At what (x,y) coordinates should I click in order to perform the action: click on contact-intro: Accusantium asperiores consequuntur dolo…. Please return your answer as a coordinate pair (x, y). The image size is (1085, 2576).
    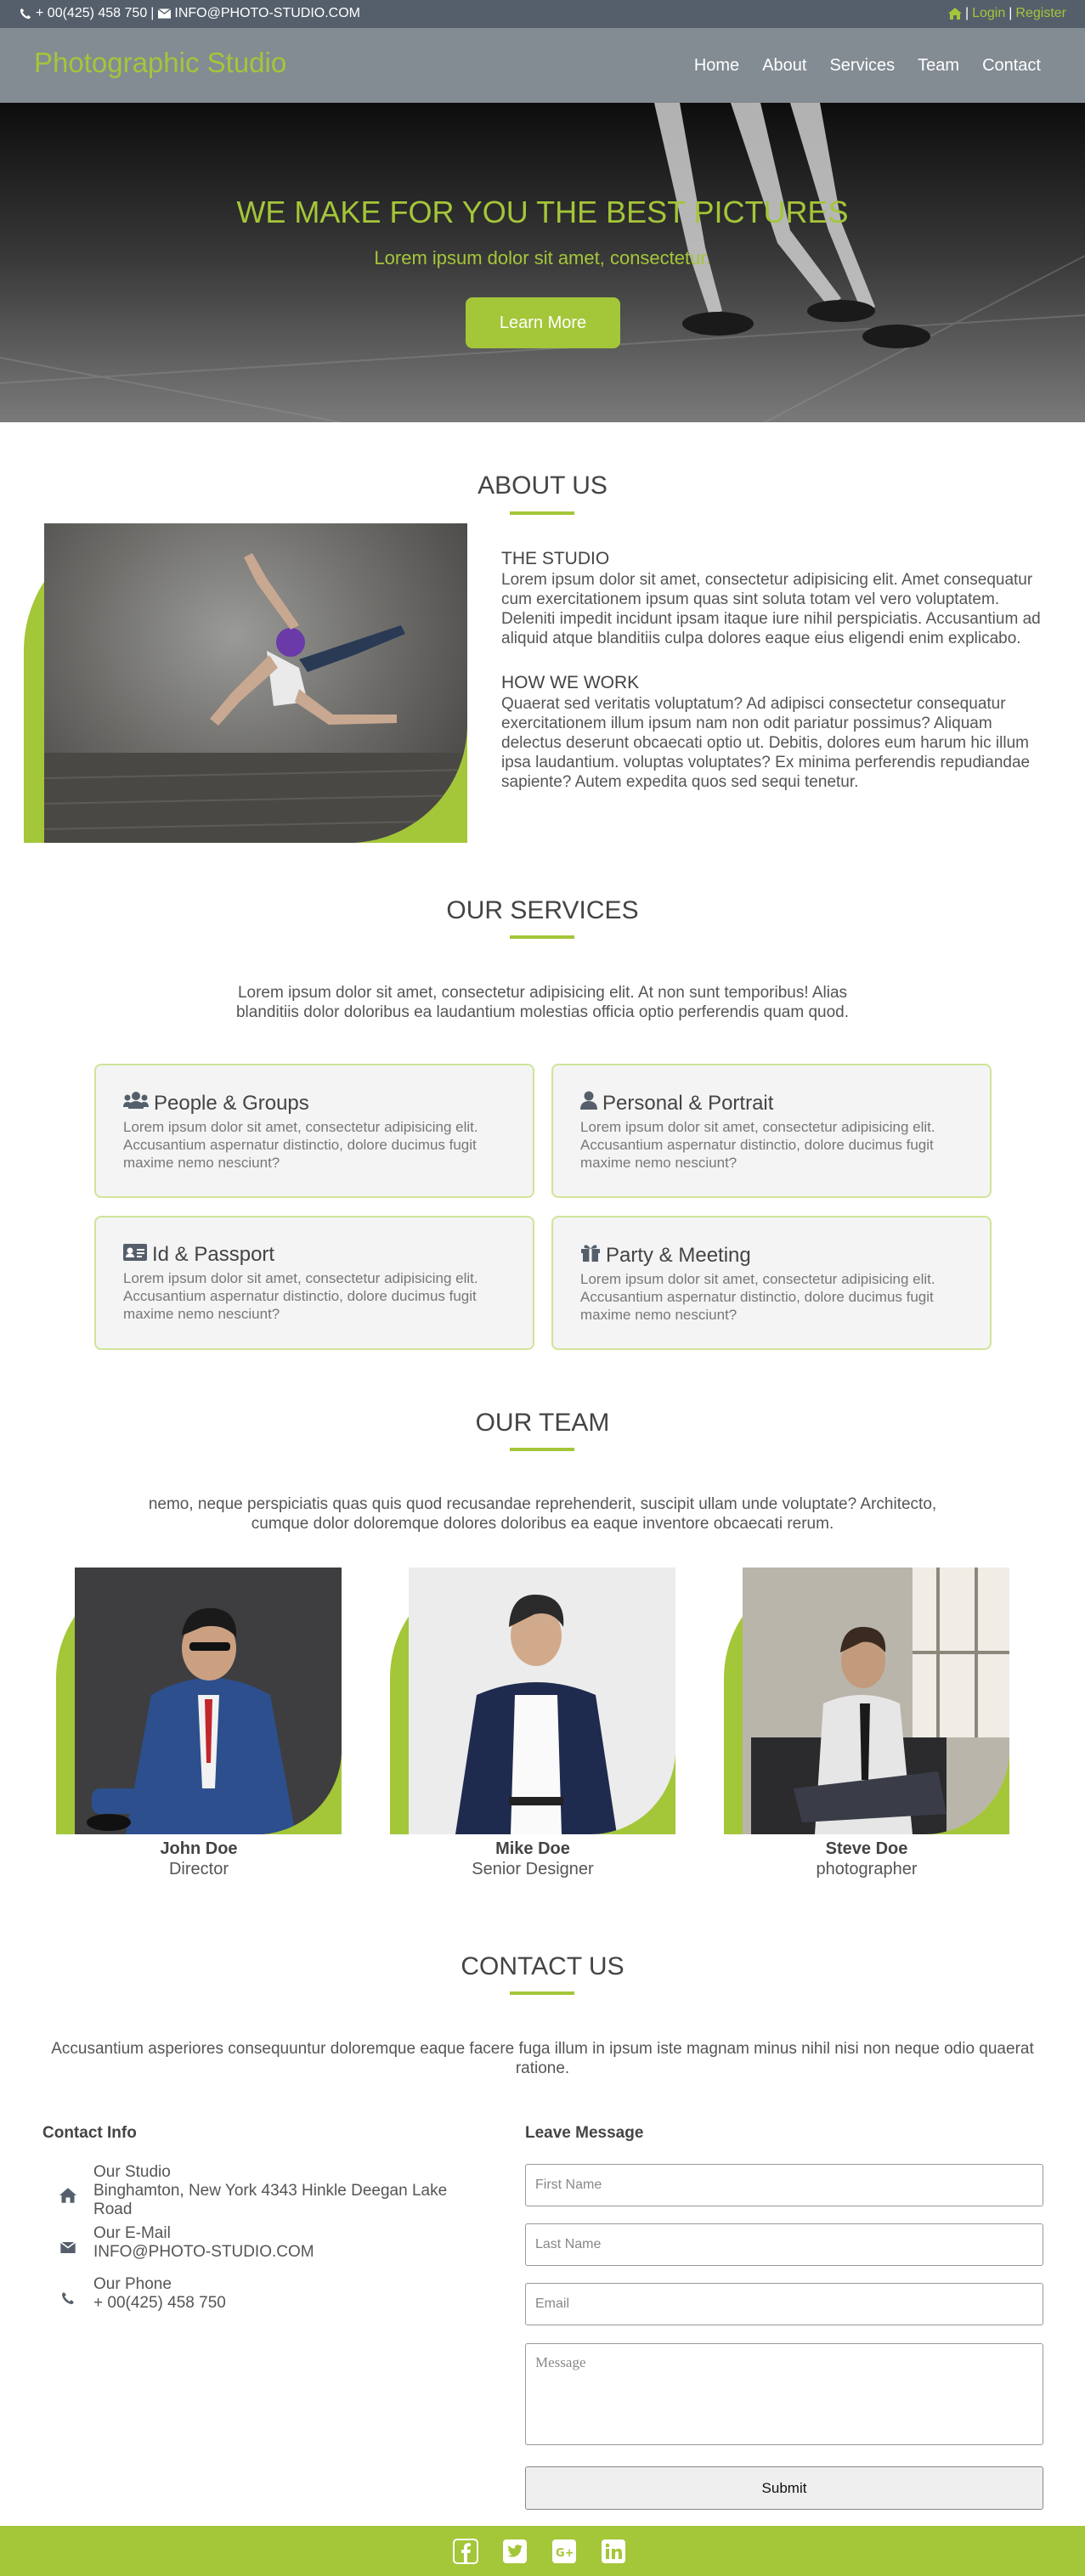
    Looking at the image, I should click on (542, 2058).